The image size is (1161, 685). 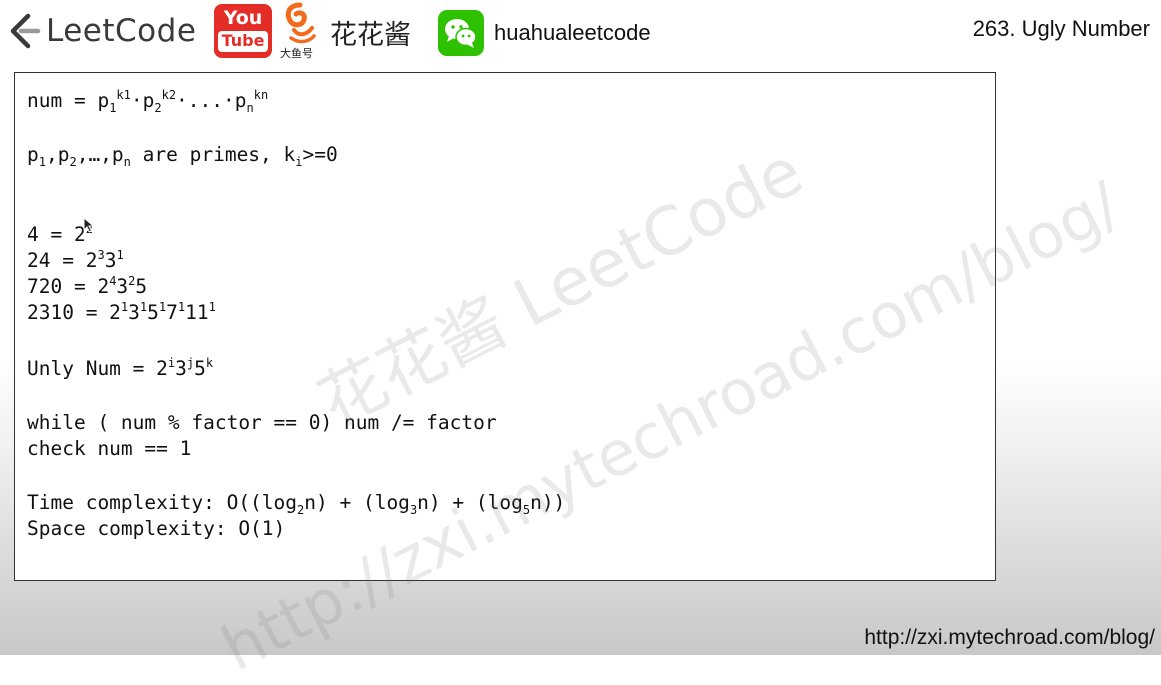 I want to click on footer-url: http://zxi.mytechroad.com/blog/, so click(x=1009, y=637).